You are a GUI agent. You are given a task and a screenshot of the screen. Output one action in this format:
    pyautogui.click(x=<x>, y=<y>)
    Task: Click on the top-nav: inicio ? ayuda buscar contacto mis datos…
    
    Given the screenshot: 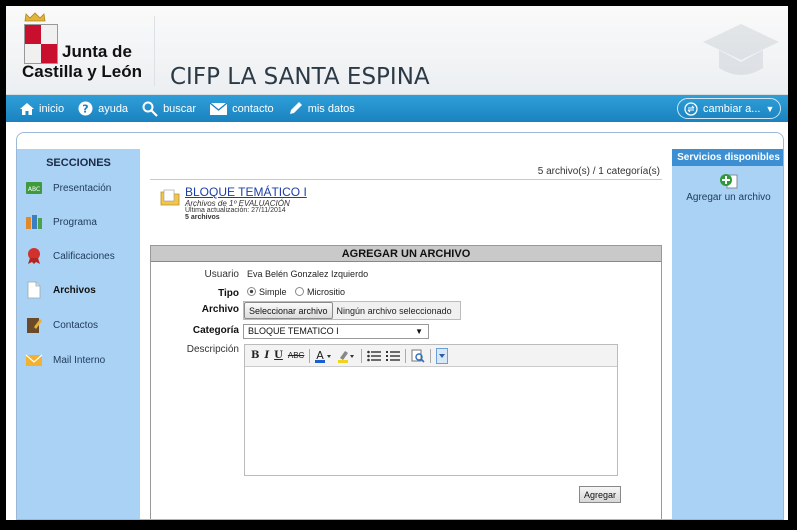 What is the action you would take?
    pyautogui.click(x=397, y=108)
    